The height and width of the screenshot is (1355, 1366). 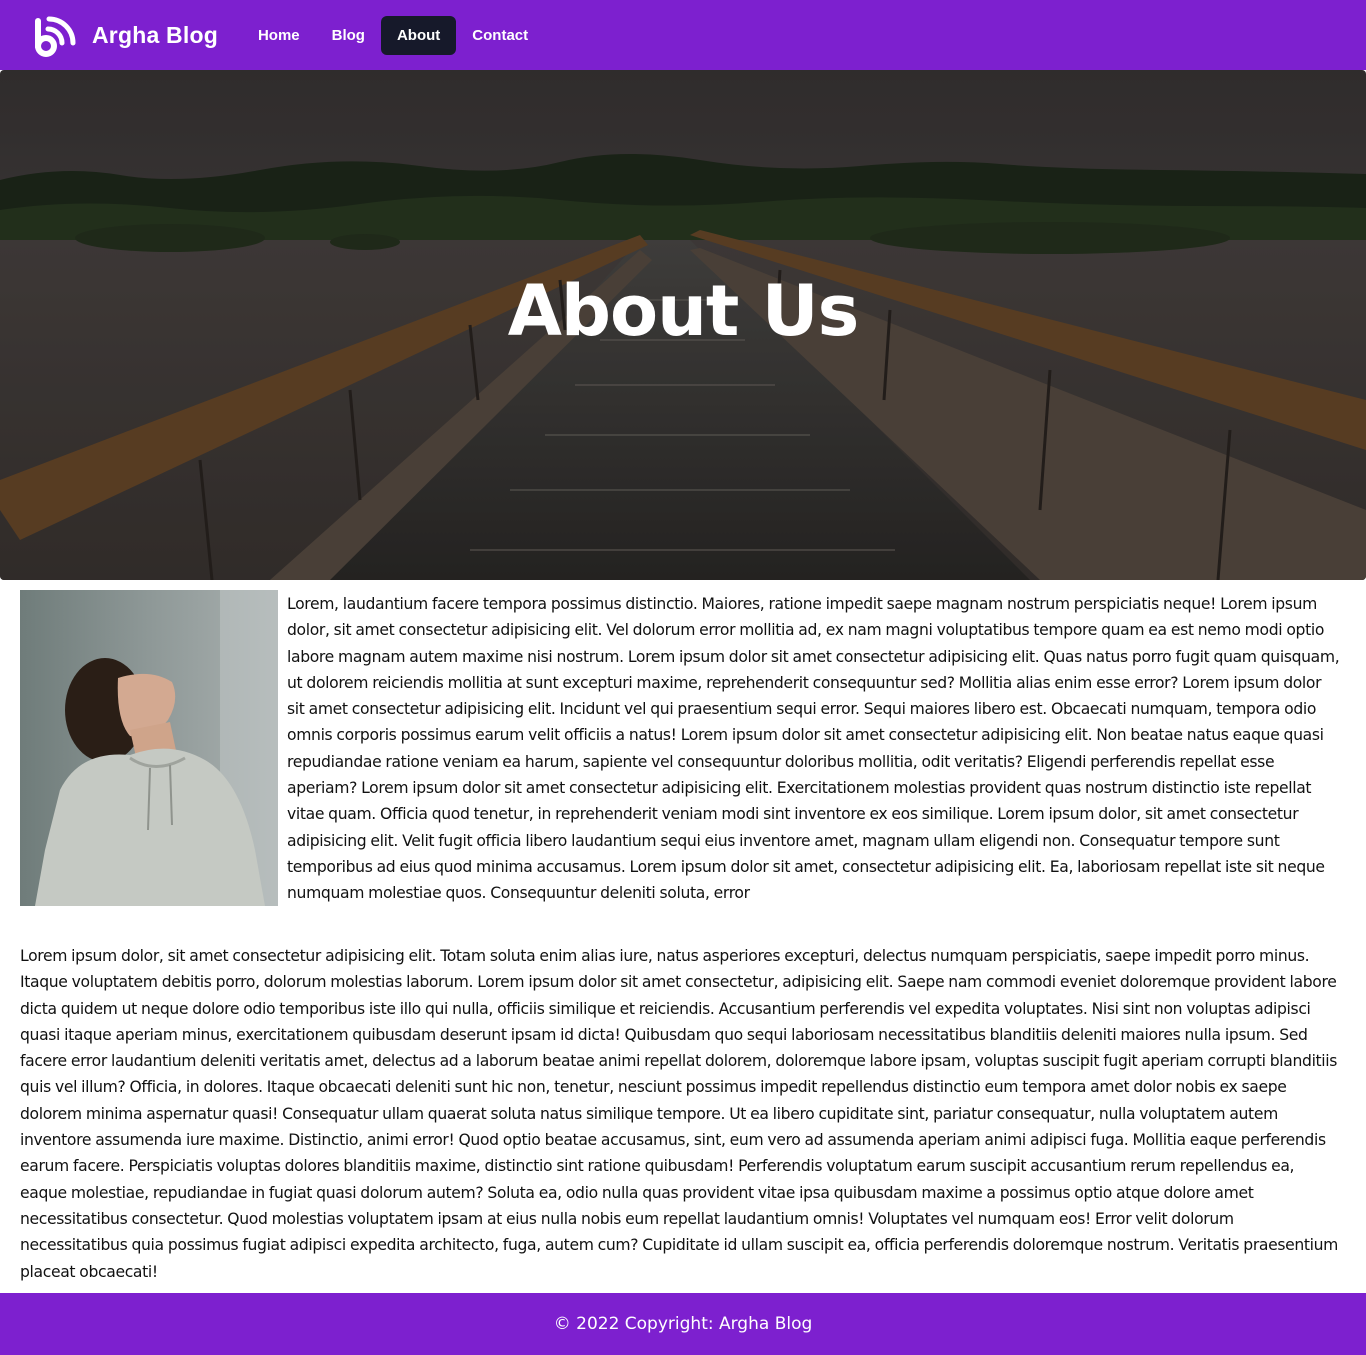 I want to click on top-navbar: Argha Blog Home Blog About Contact, so click(x=683, y=35).